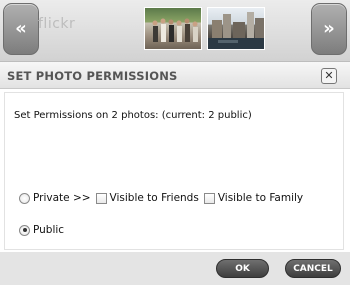 The height and width of the screenshot is (285, 350). I want to click on close-icon: ✕, so click(329, 75).